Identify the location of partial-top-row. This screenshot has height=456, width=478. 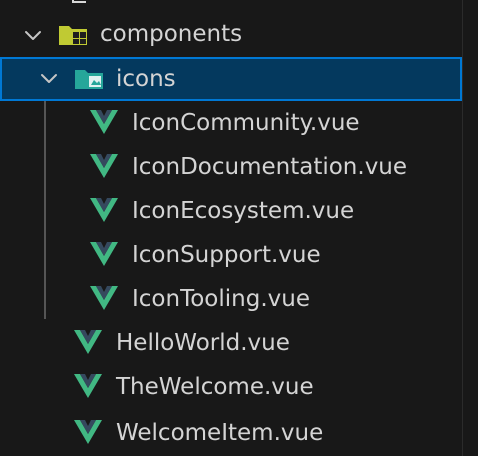
(113, 3).